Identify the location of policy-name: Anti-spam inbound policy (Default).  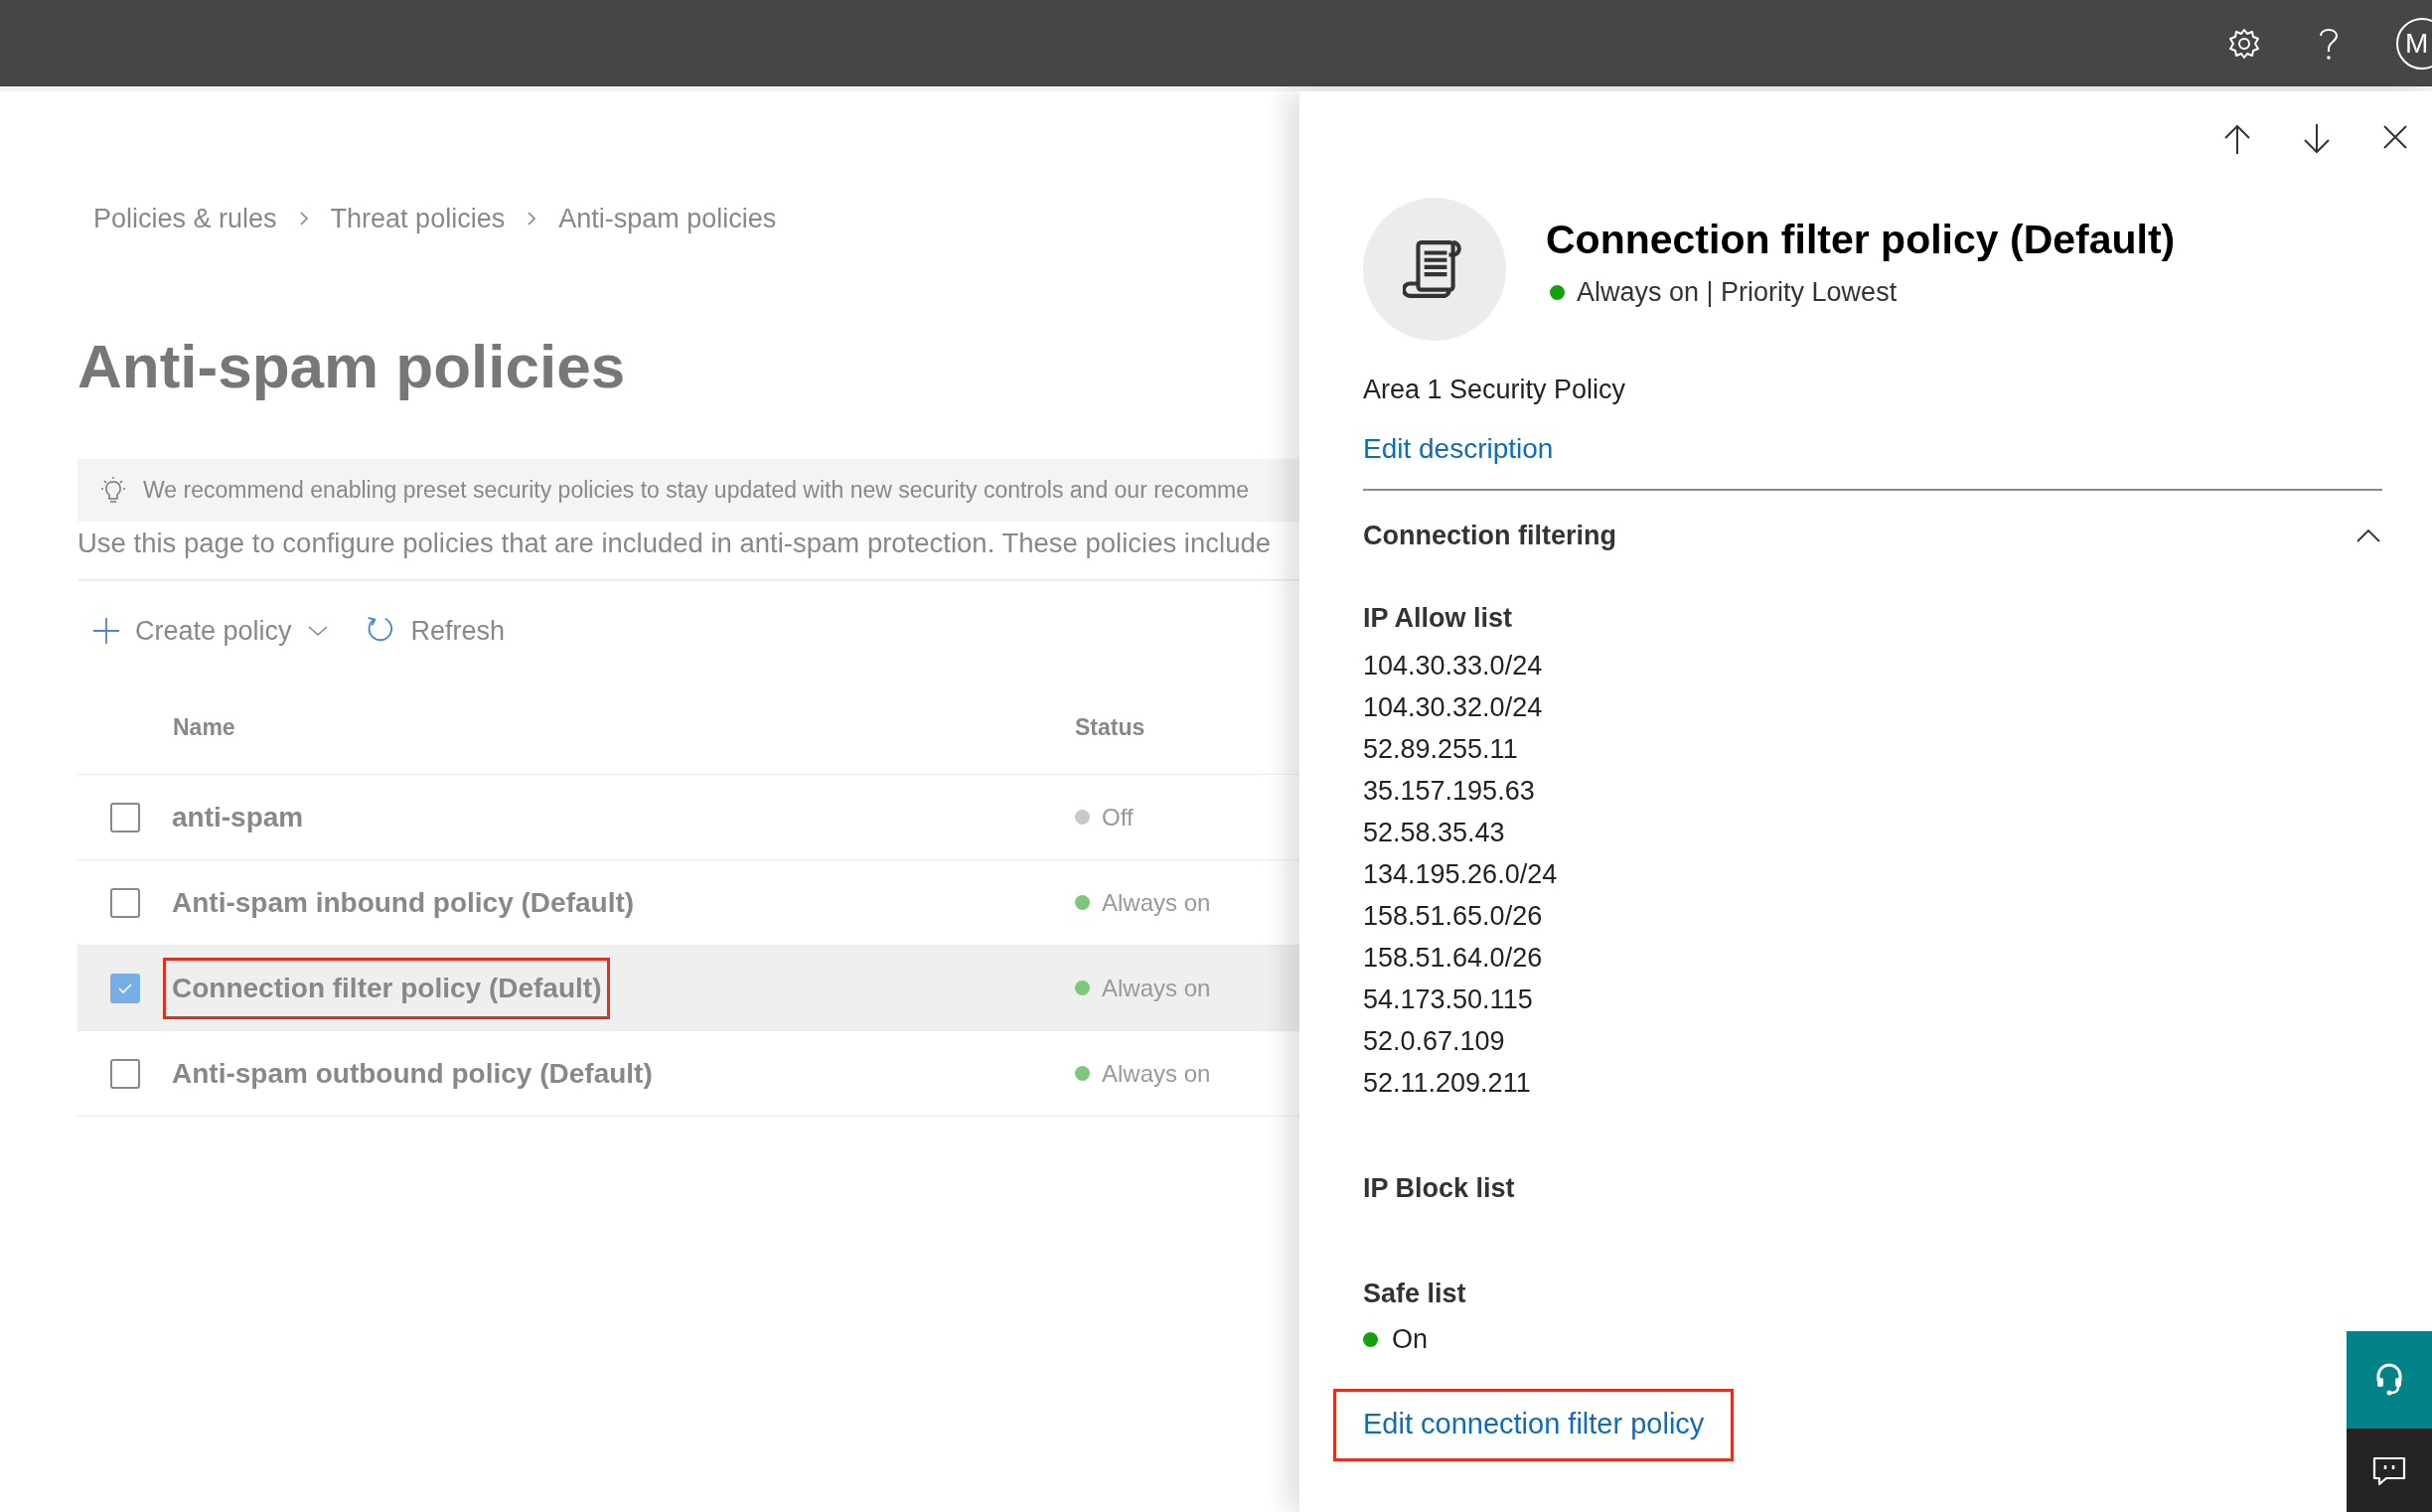
(403, 902).